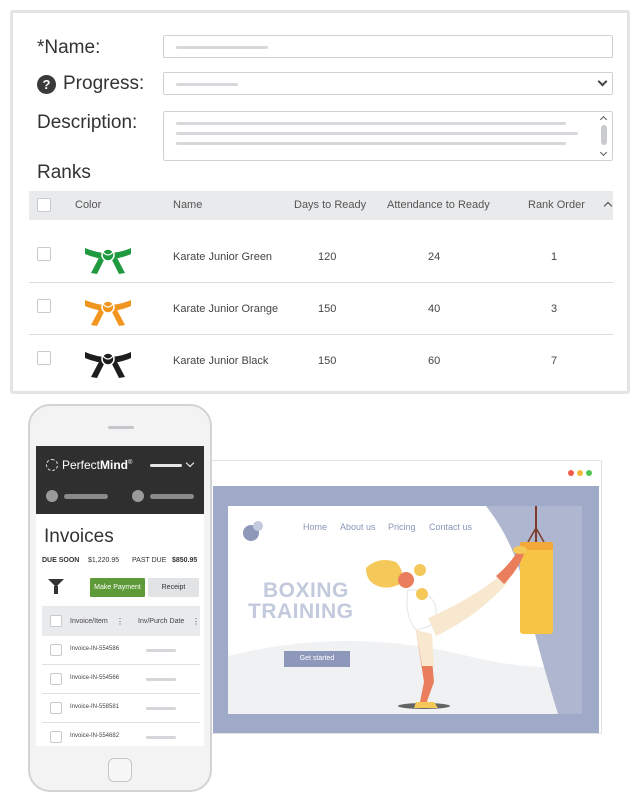 The height and width of the screenshot is (800, 640). What do you see at coordinates (554, 361) in the screenshot?
I see `rank-order: 7` at bounding box center [554, 361].